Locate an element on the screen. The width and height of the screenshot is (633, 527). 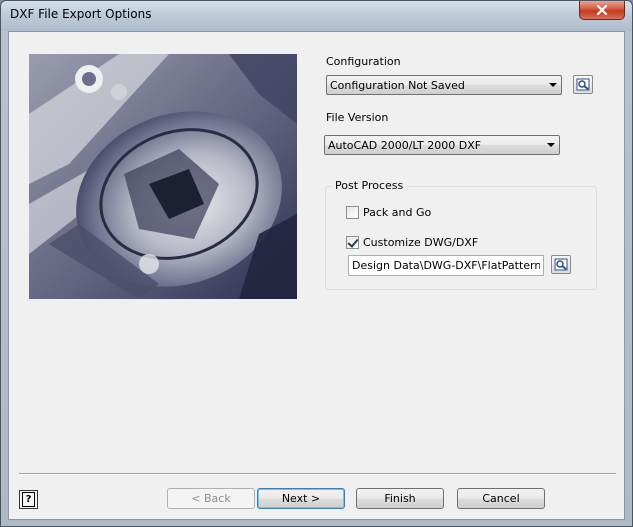
post-process-title: Post Process is located at coordinates (369, 185).